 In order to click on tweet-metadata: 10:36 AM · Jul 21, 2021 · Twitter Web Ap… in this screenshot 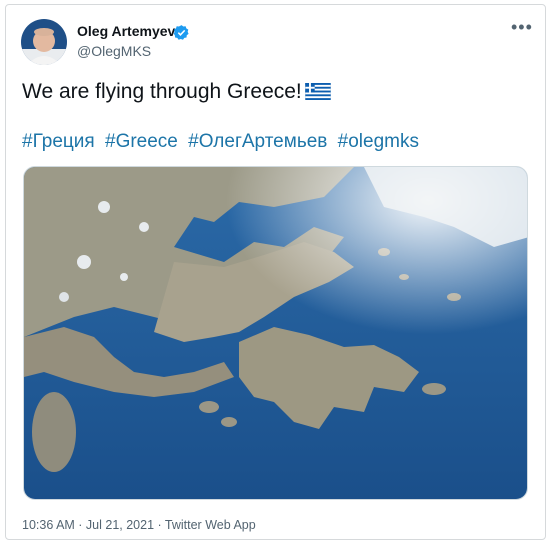, I will do `click(139, 525)`.